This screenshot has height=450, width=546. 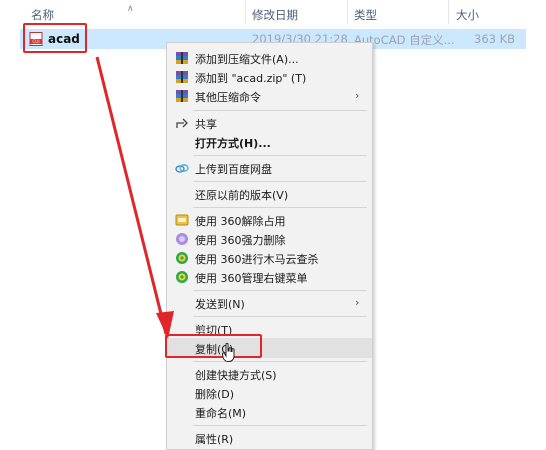 I want to click on hand-cursor-icon, so click(x=228, y=352).